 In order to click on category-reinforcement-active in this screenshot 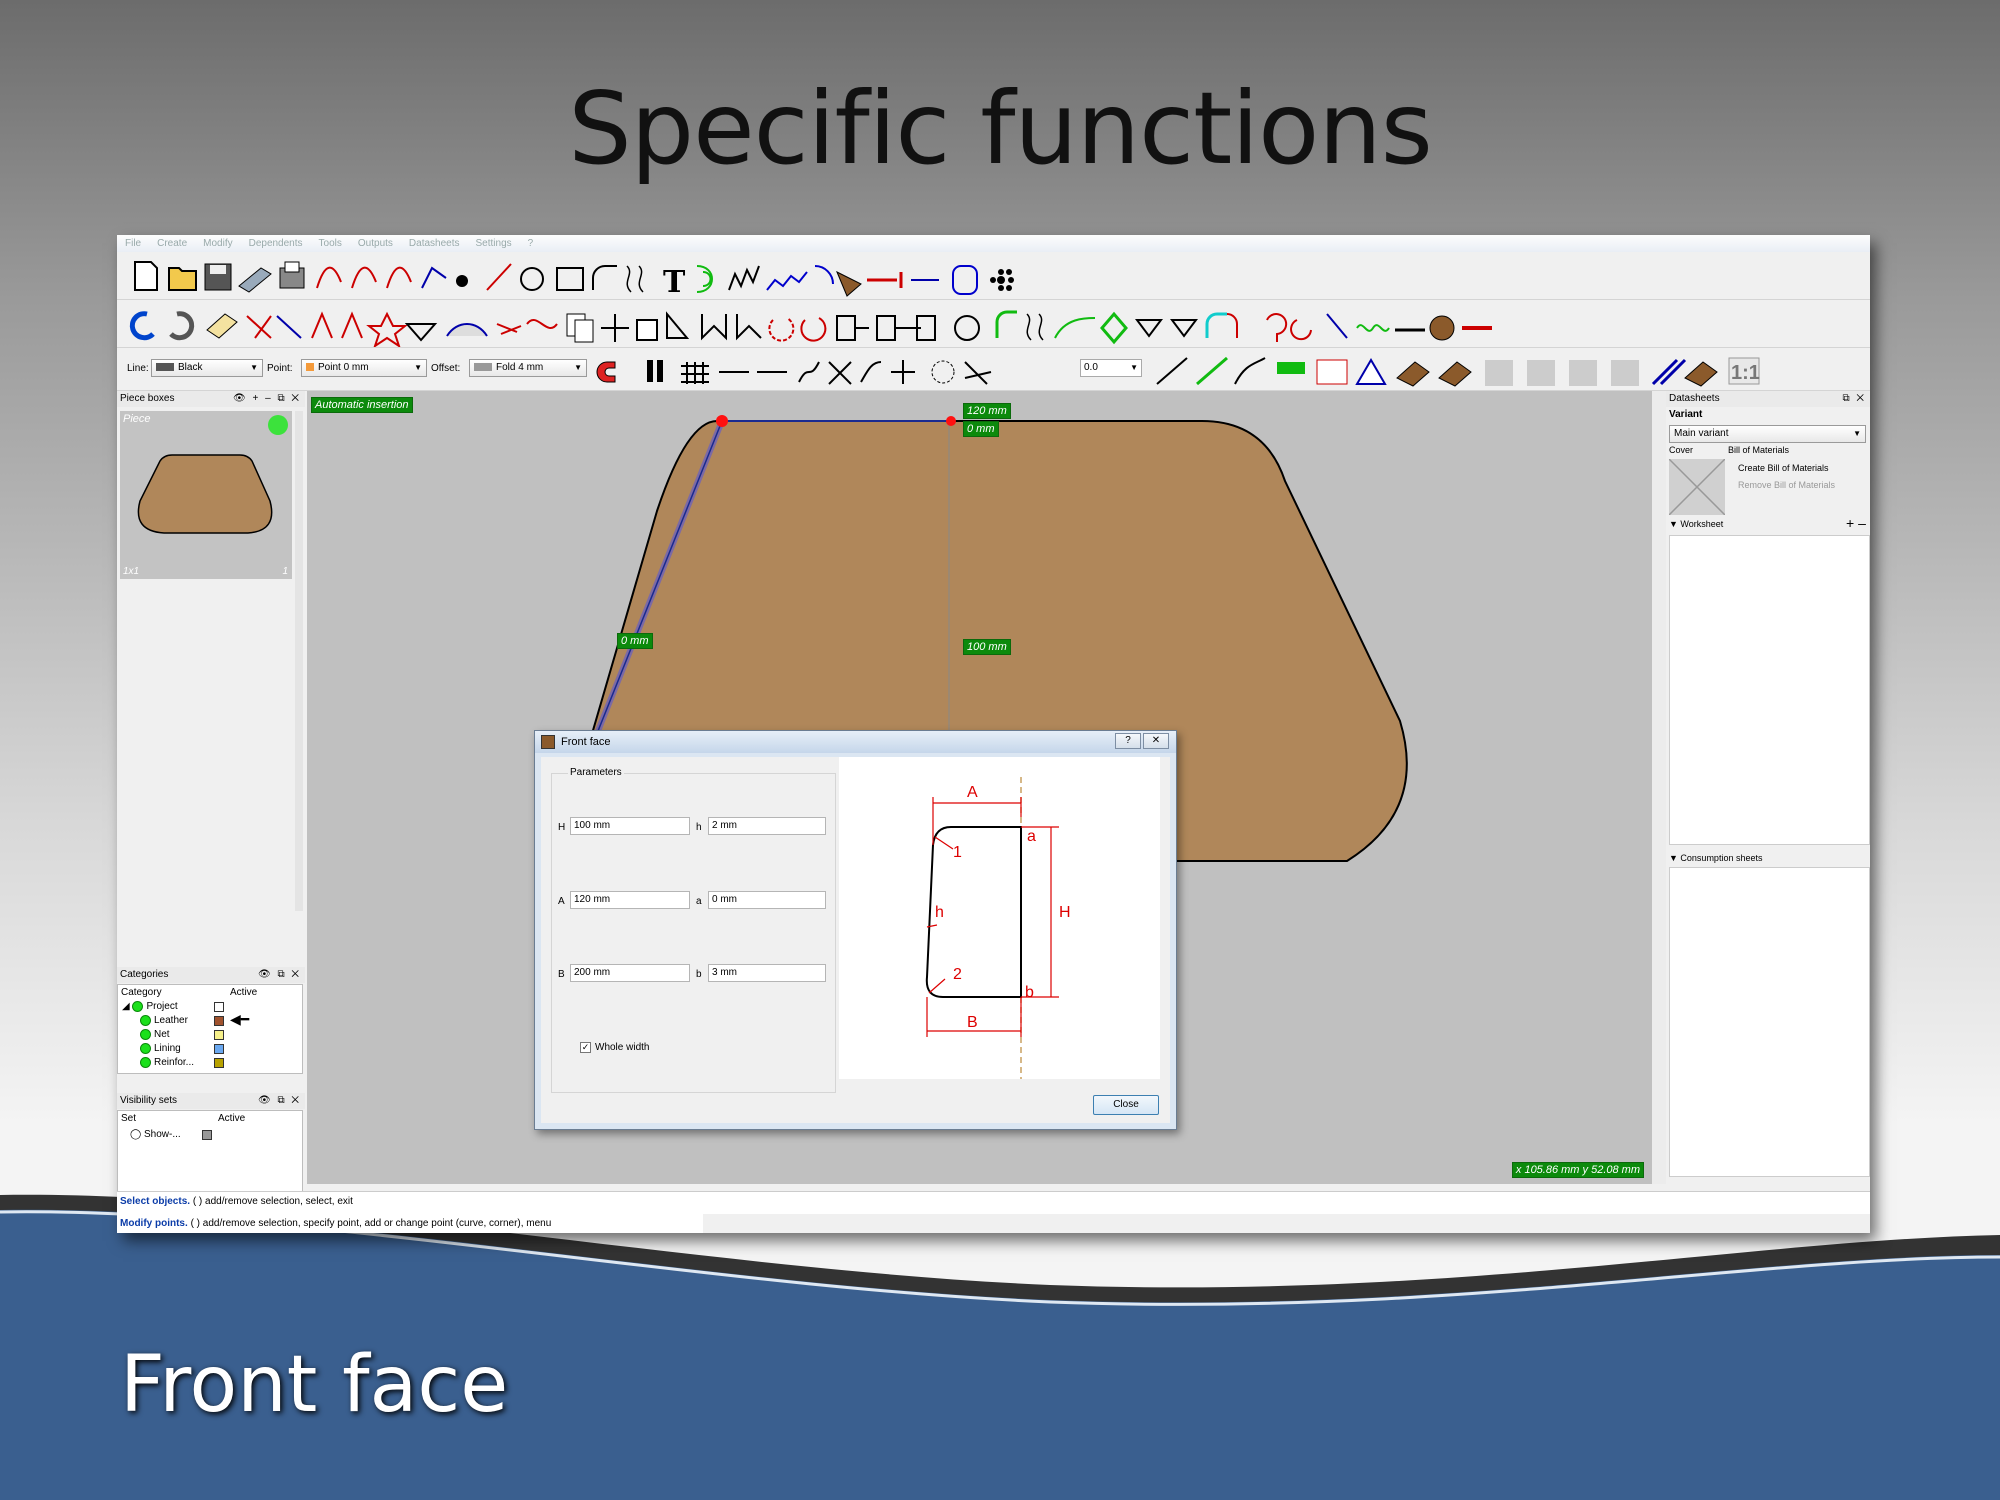, I will do `click(219, 1063)`.